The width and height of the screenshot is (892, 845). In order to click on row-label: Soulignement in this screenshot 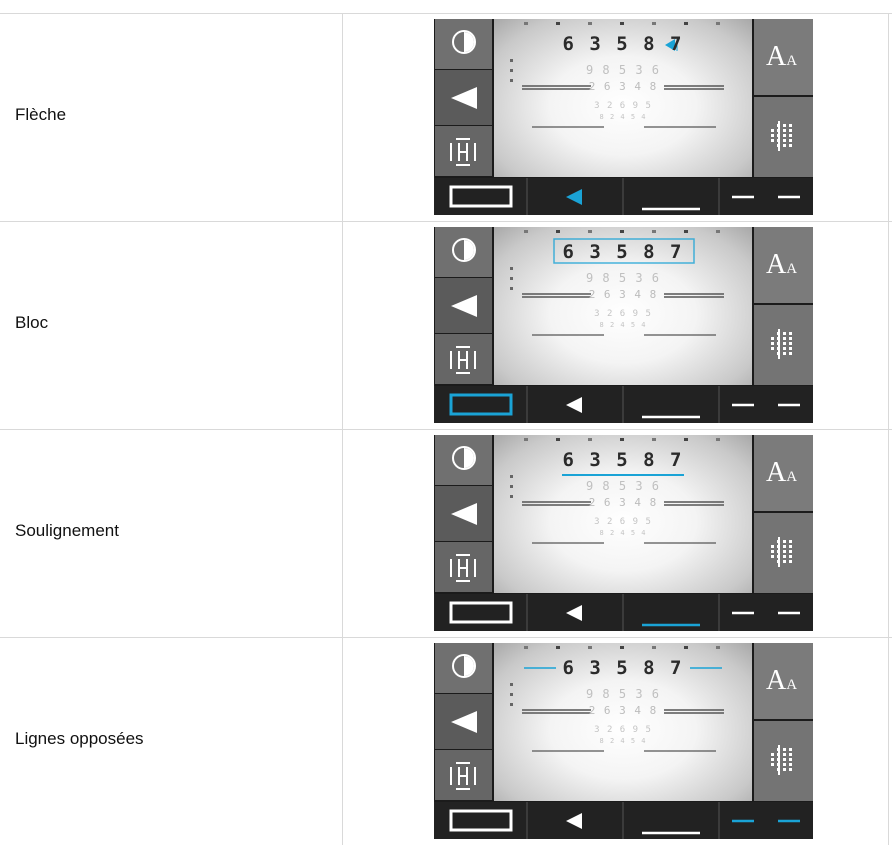, I will do `click(67, 530)`.